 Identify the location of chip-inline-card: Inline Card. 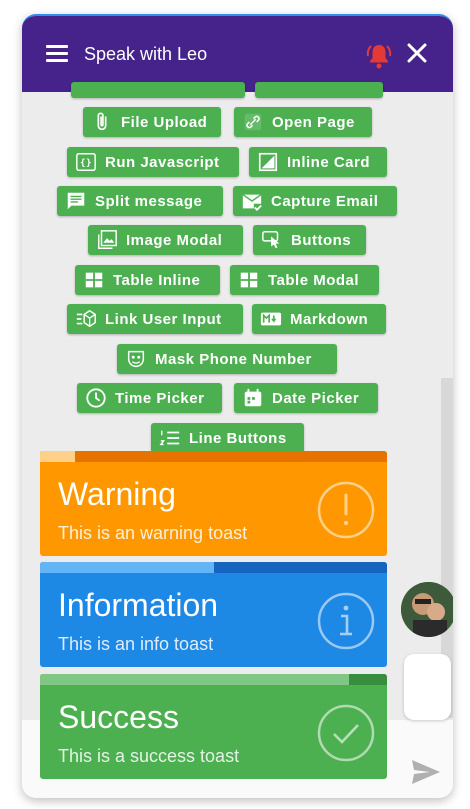
(318, 162).